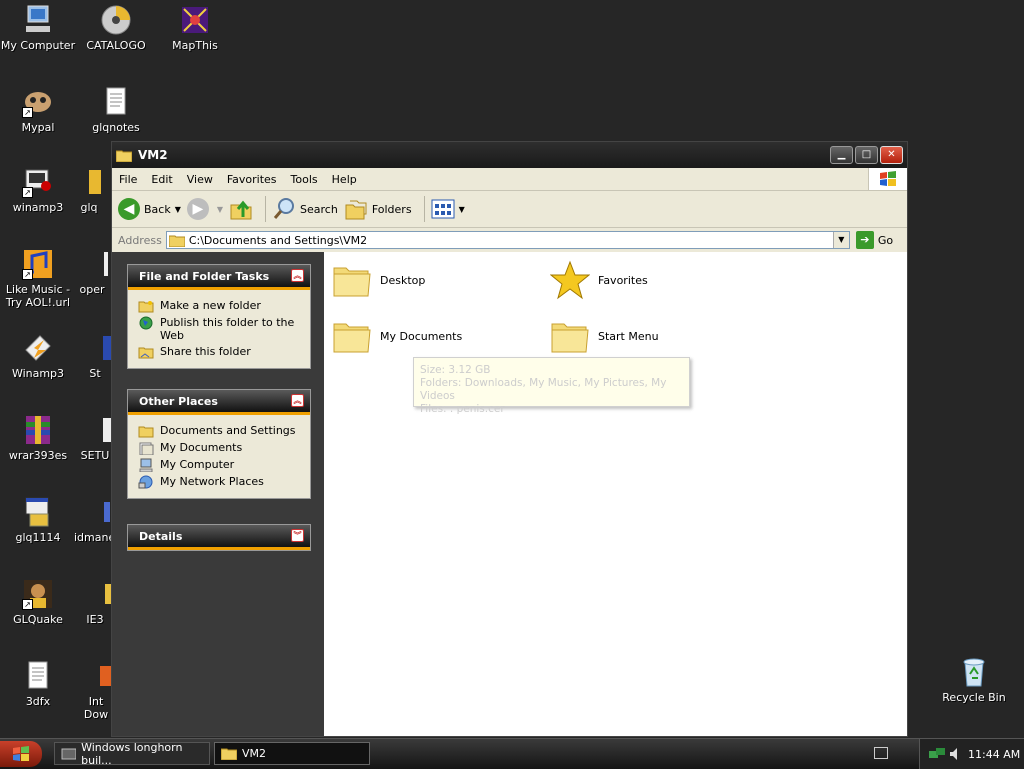  I want to click on place-my-computer: My Computer, so click(220, 465).